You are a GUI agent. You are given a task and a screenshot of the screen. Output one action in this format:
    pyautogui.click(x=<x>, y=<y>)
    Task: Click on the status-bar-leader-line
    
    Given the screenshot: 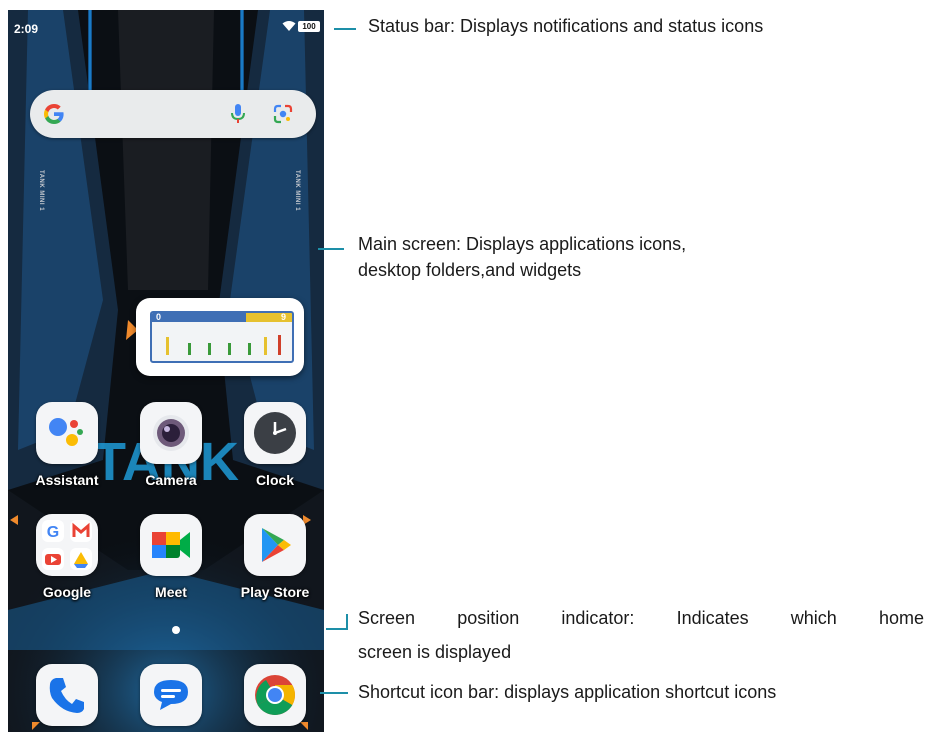 What is the action you would take?
    pyautogui.click(x=345, y=29)
    